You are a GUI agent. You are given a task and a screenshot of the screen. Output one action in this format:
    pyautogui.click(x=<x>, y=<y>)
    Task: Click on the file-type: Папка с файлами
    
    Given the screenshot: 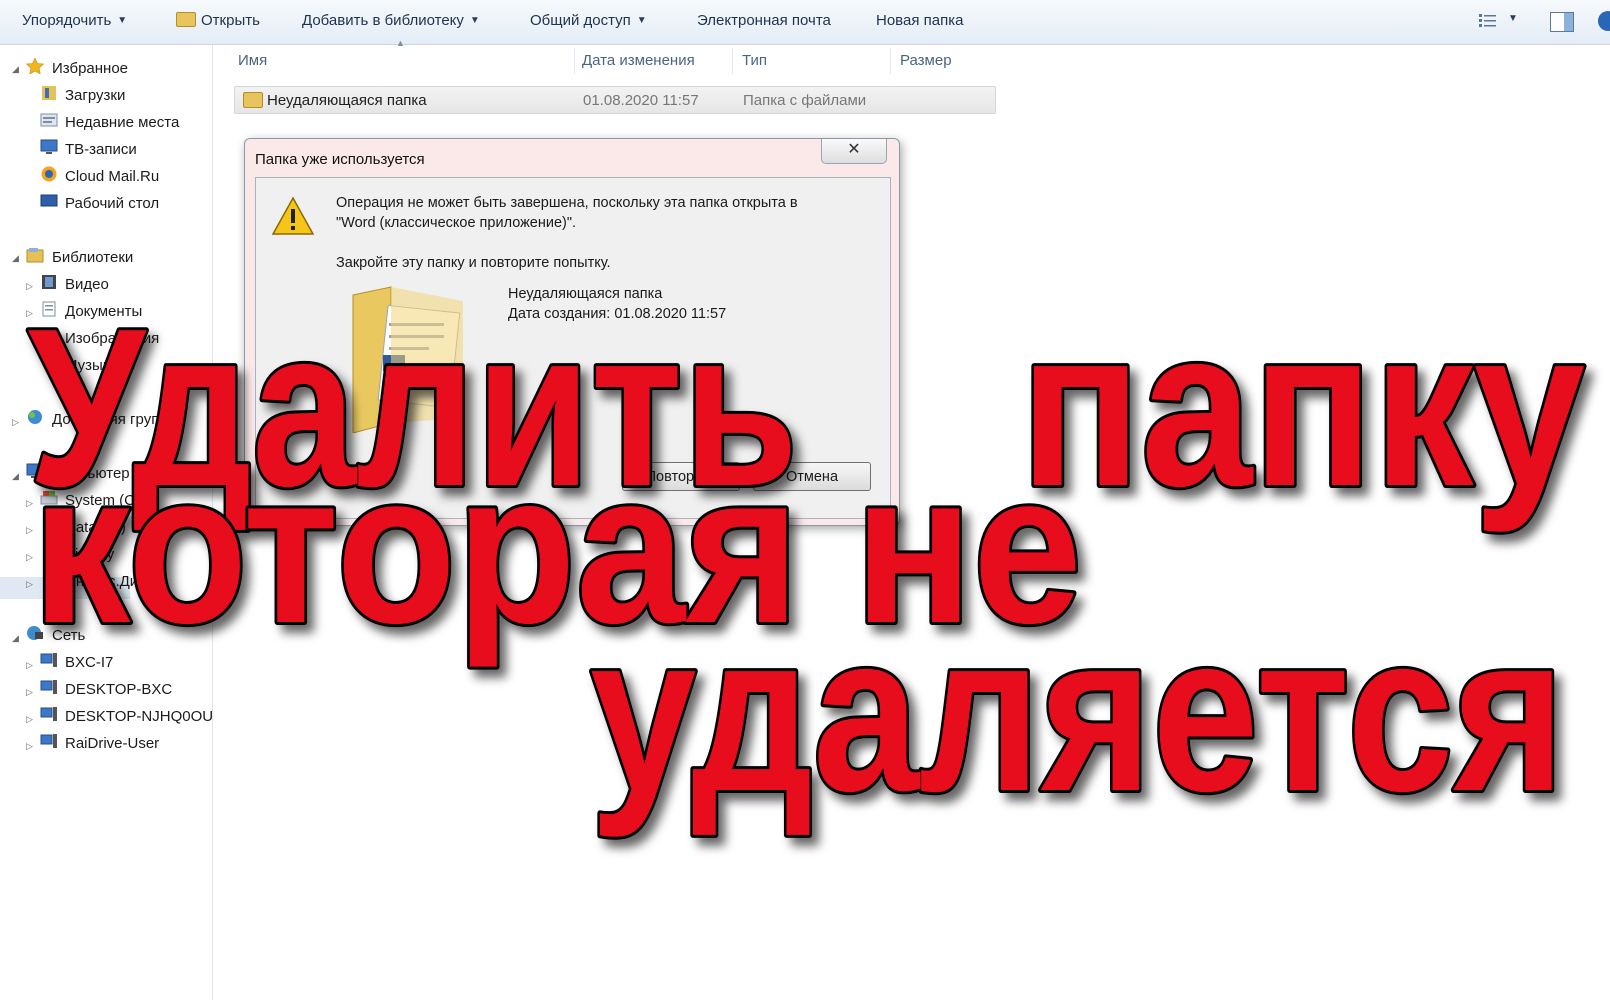 What is the action you would take?
    pyautogui.click(x=805, y=100)
    